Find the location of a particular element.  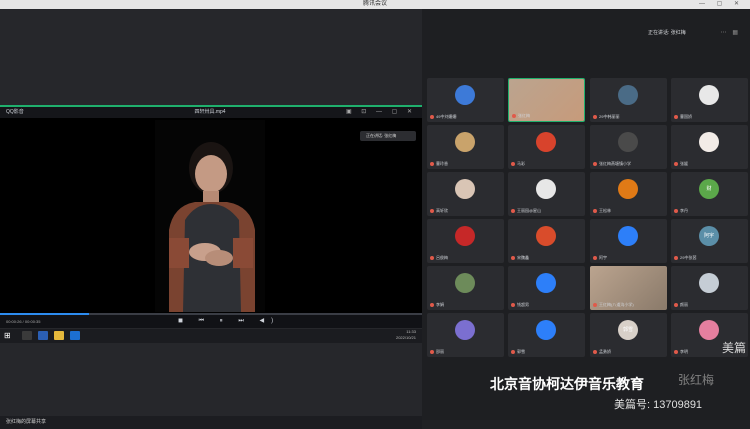

panel-options-icon: ⋯ ▦ is located at coordinates (730, 33).